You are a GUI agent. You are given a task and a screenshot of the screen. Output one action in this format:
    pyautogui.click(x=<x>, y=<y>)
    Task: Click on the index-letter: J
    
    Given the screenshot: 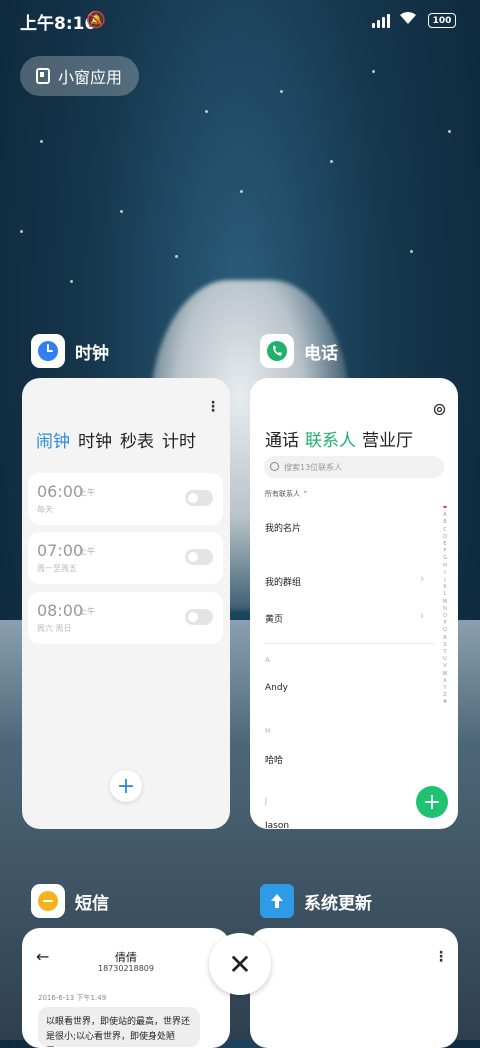 What is the action you would take?
    pyautogui.click(x=444, y=580)
    